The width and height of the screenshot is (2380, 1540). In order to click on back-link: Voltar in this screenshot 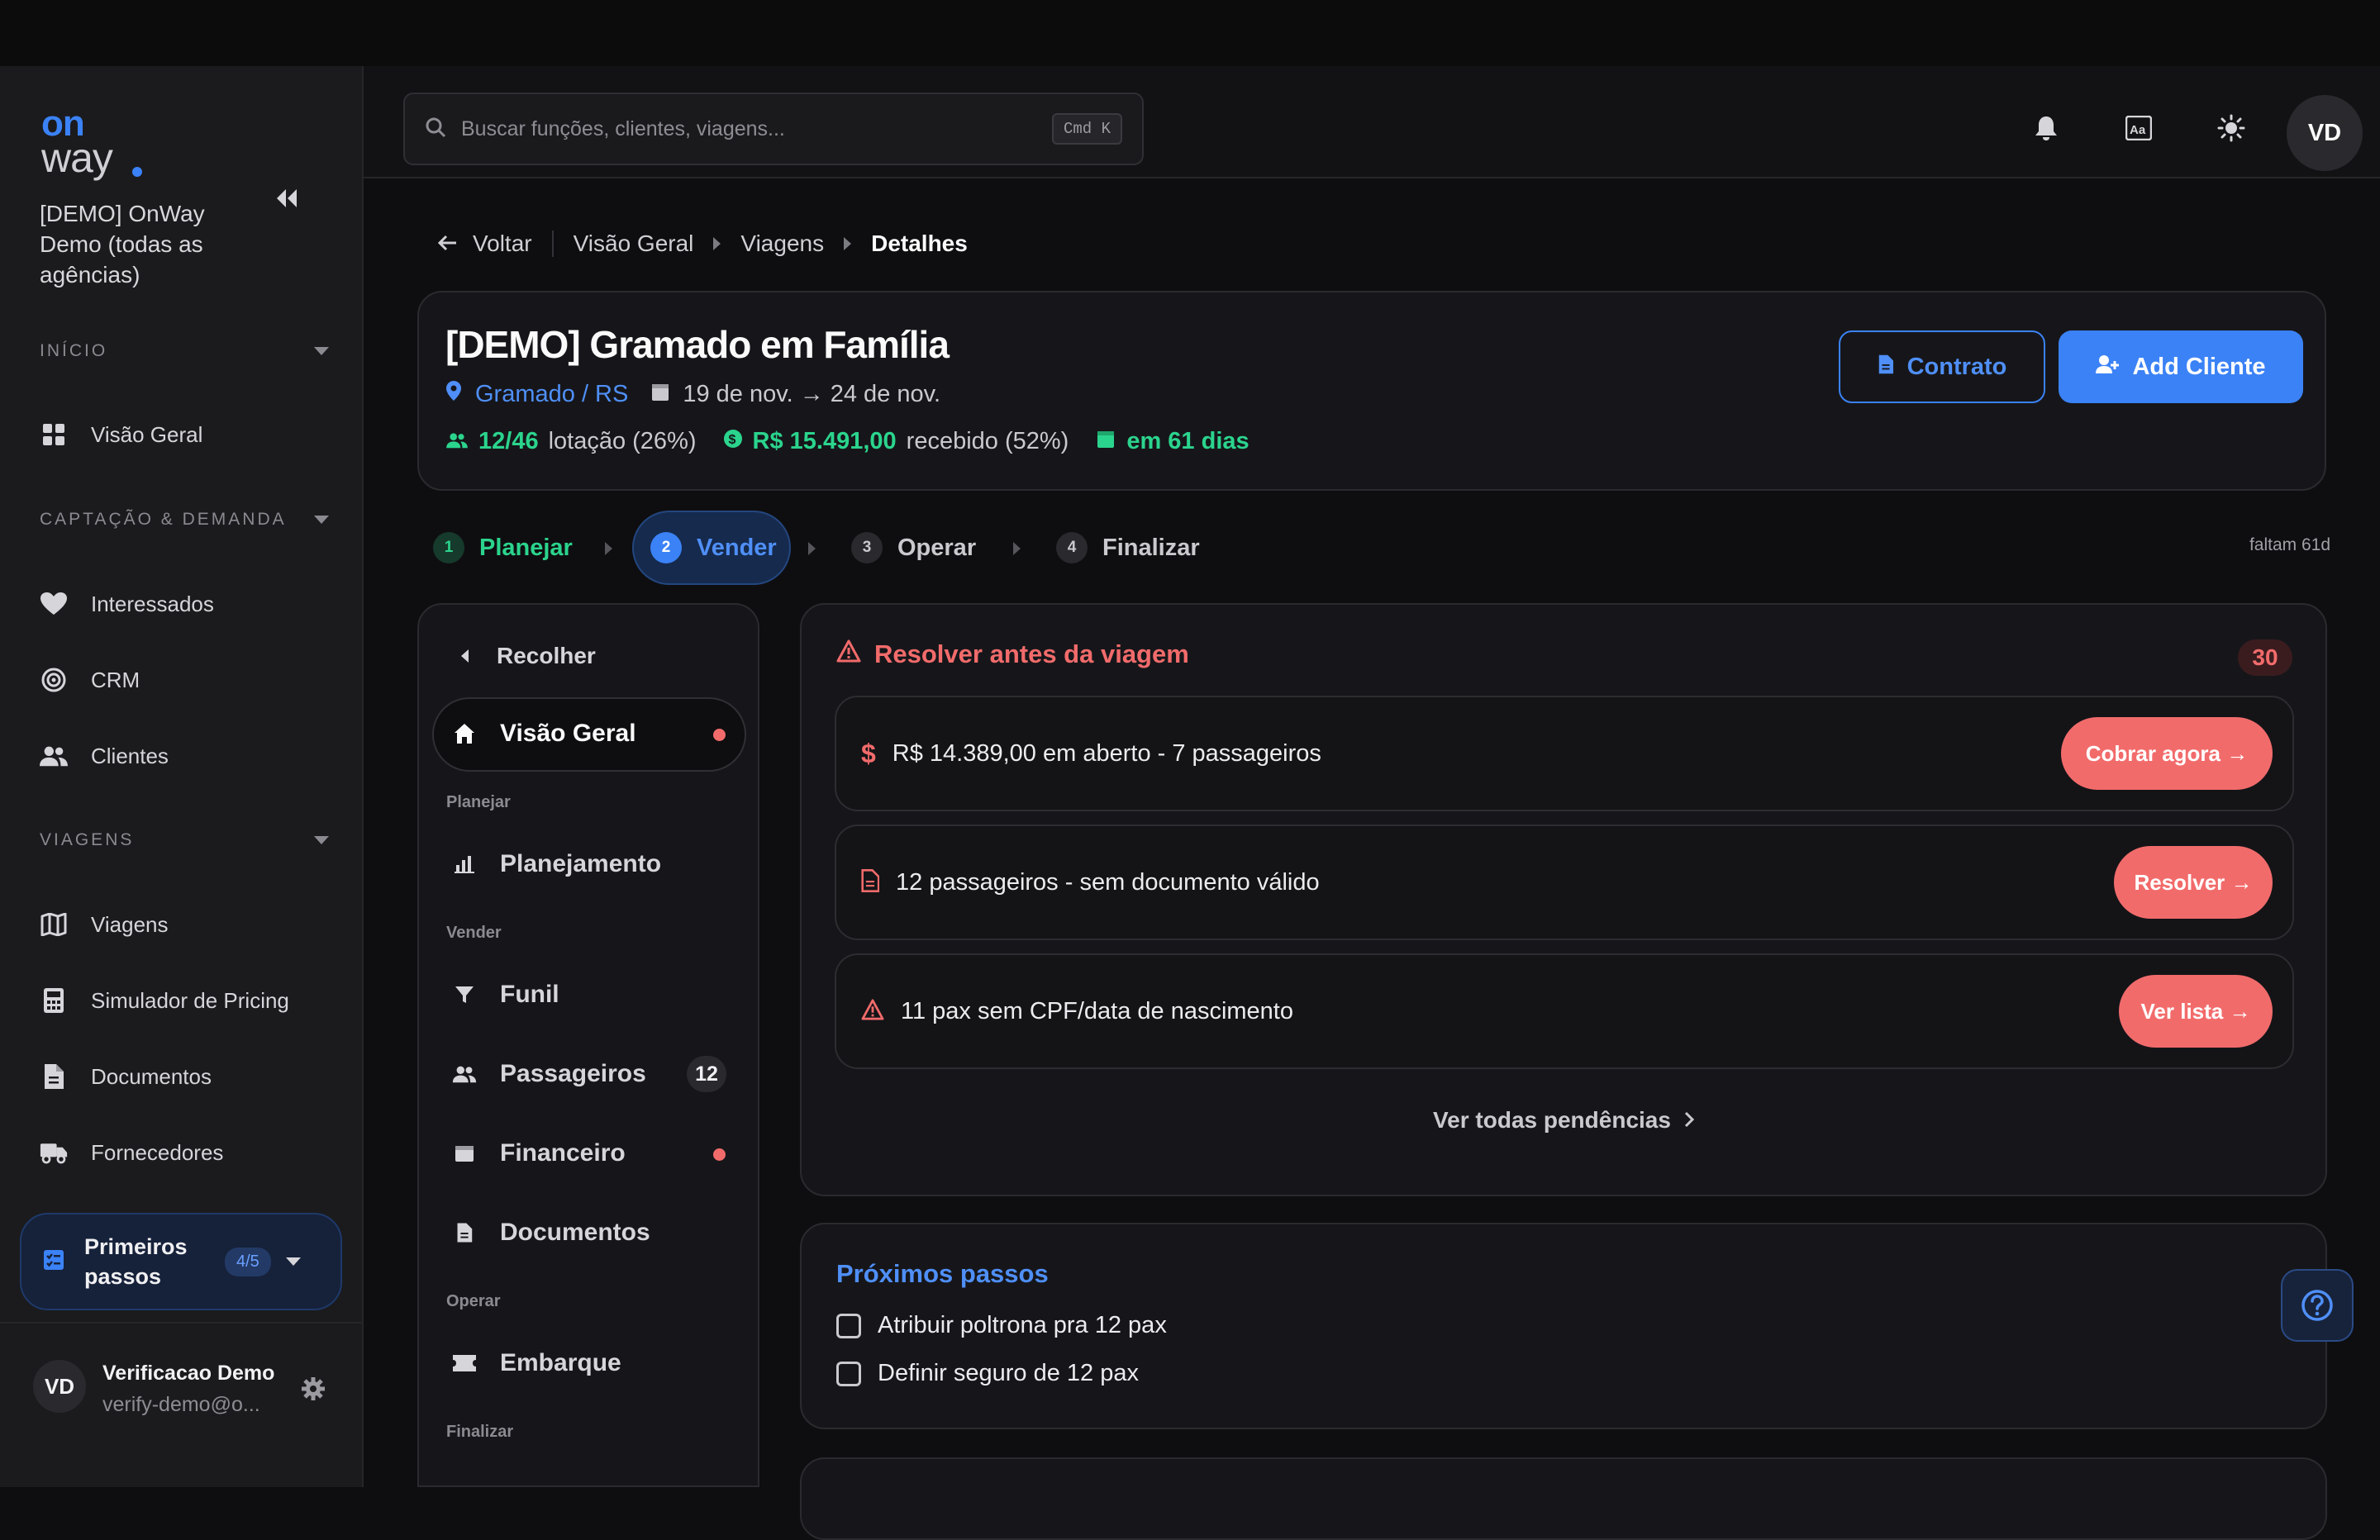, I will do `click(502, 244)`.